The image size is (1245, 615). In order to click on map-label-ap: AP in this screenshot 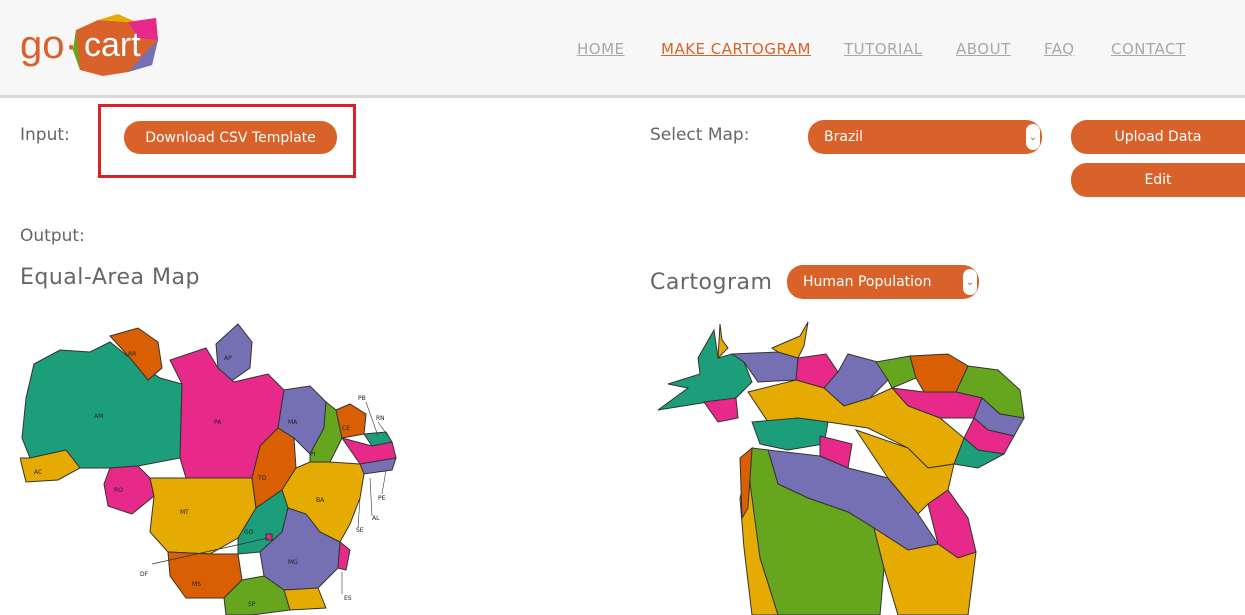, I will do `click(228, 358)`.